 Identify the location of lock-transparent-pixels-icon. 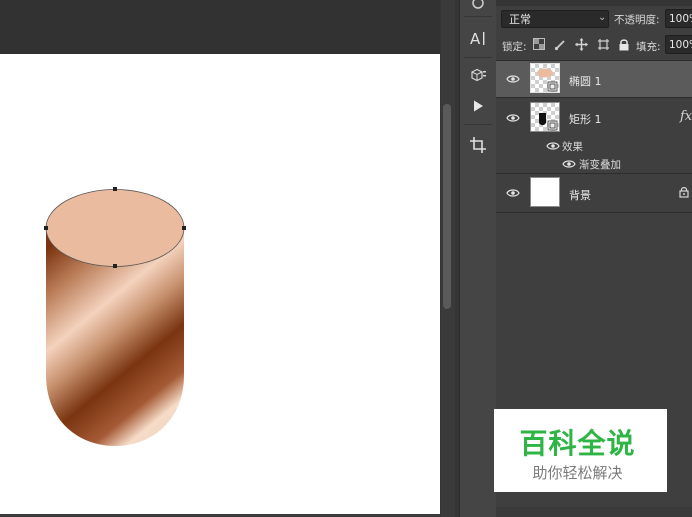
(539, 45).